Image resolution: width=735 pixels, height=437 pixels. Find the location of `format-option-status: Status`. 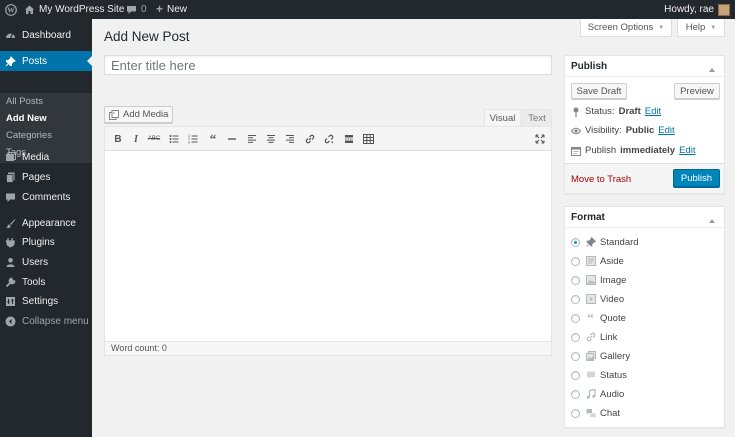

format-option-status: Status is located at coordinates (599, 375).